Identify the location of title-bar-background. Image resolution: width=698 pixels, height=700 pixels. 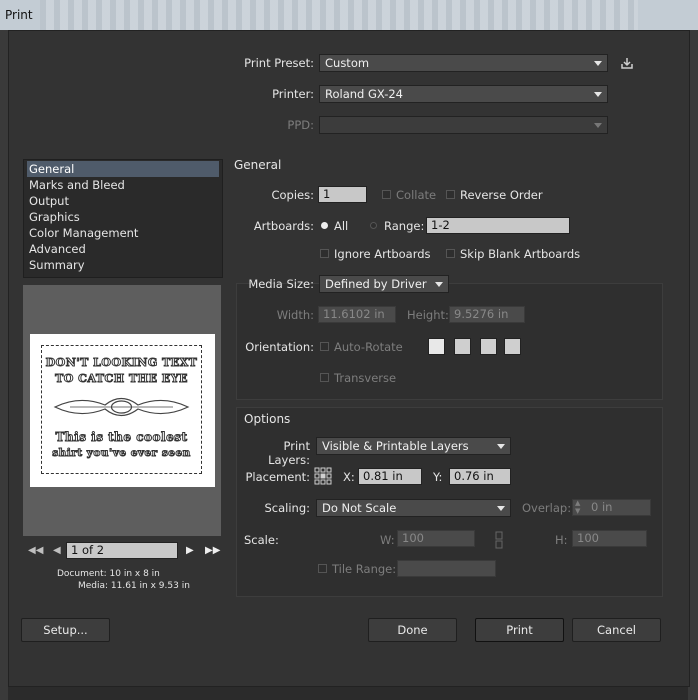
(339, 15).